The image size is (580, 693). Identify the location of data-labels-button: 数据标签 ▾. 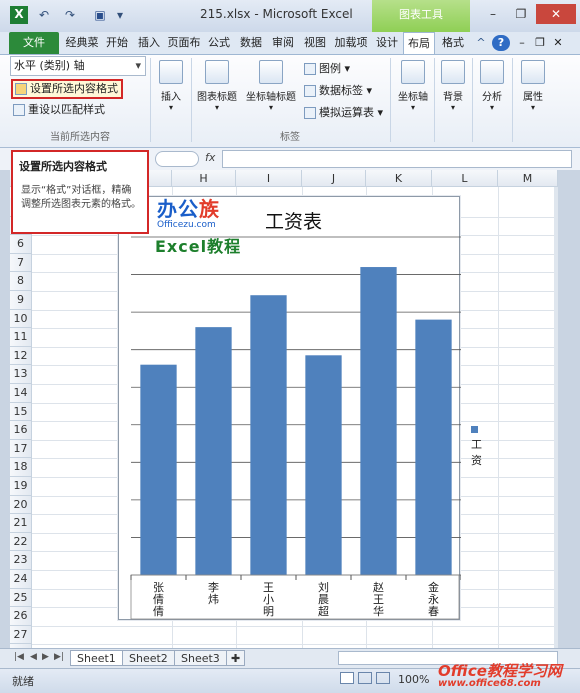
(338, 90).